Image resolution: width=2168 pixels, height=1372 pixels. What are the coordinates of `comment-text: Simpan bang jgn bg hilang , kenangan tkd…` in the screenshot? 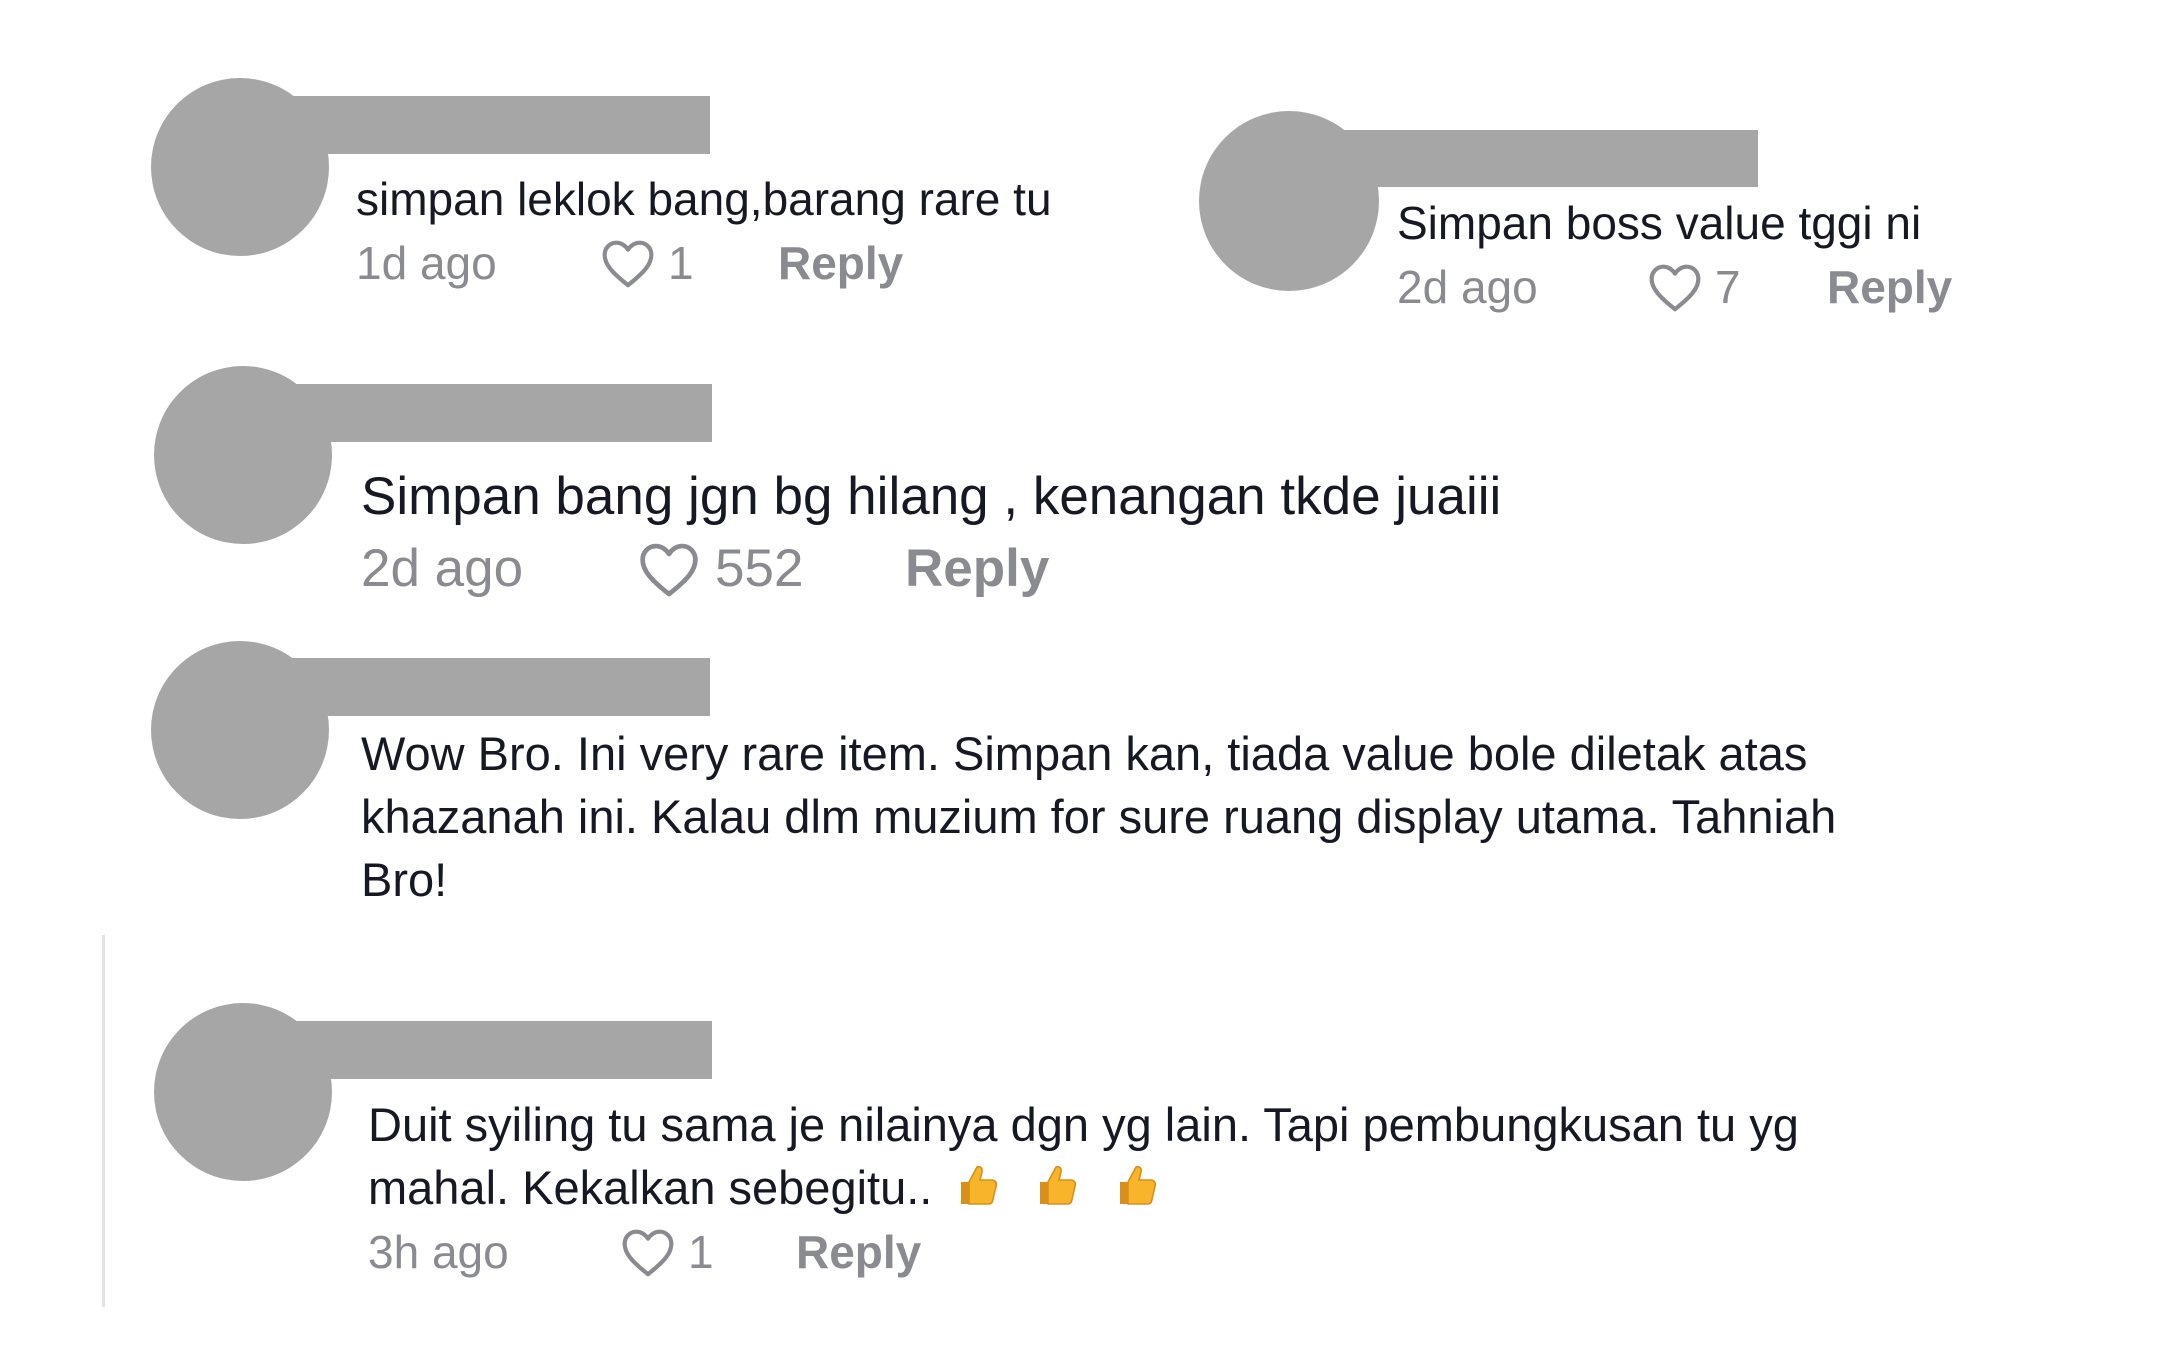 It's located at (931, 496).